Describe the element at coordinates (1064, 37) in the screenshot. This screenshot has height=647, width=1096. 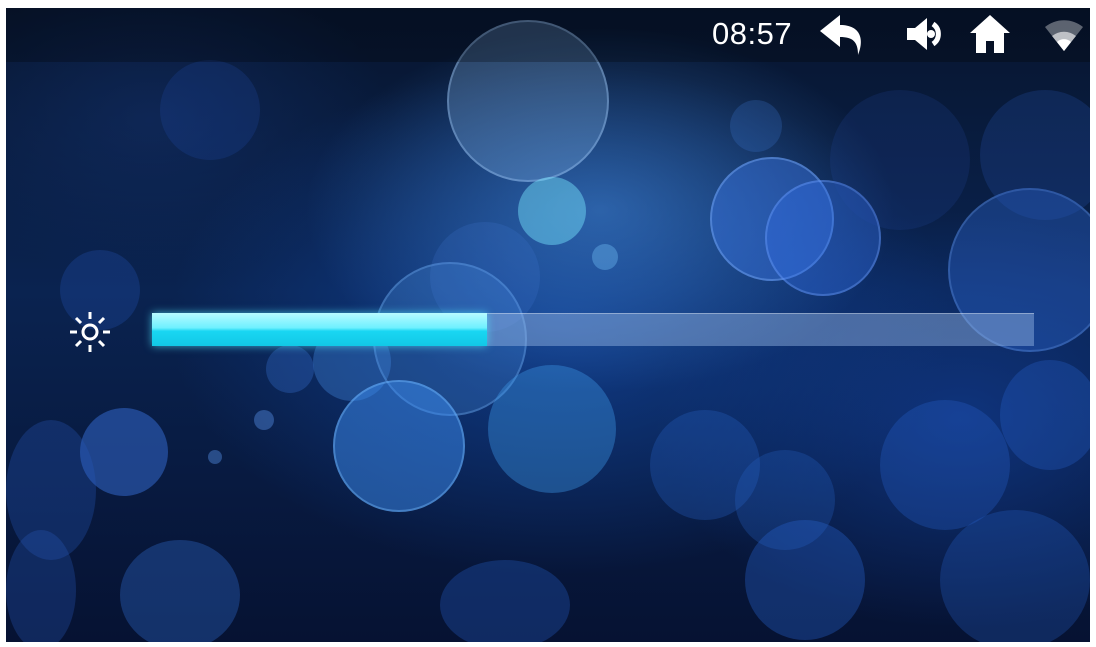
I see `wifi-icon` at that location.